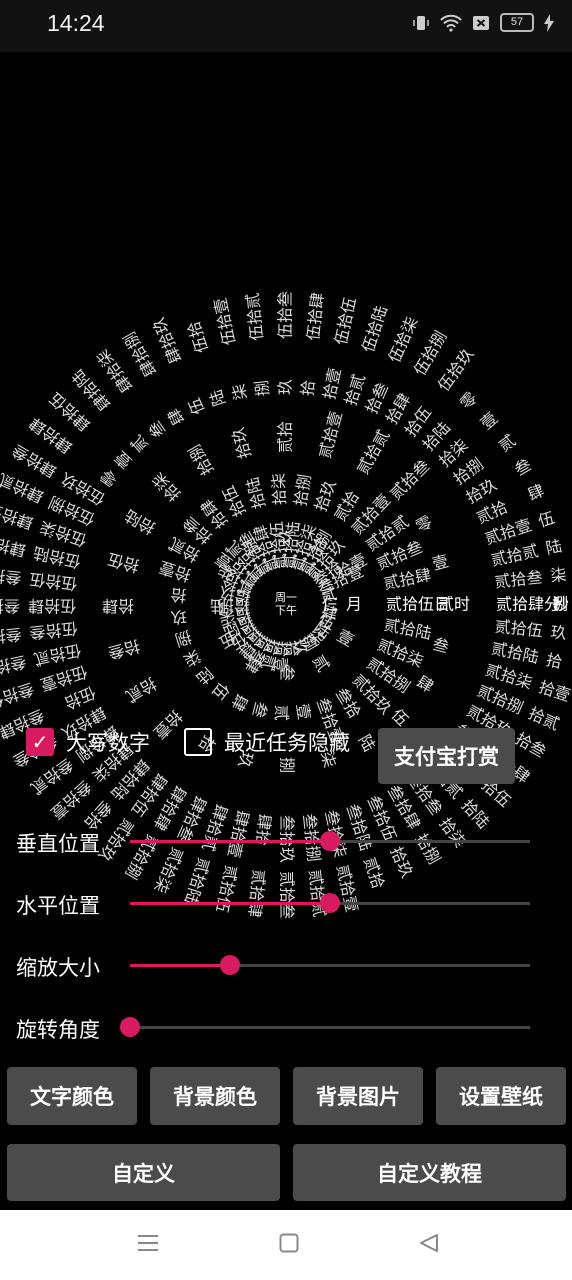 Image resolution: width=572 pixels, height=1280 pixels. I want to click on clock-ring-label: 贰拾, so click(374, 873).